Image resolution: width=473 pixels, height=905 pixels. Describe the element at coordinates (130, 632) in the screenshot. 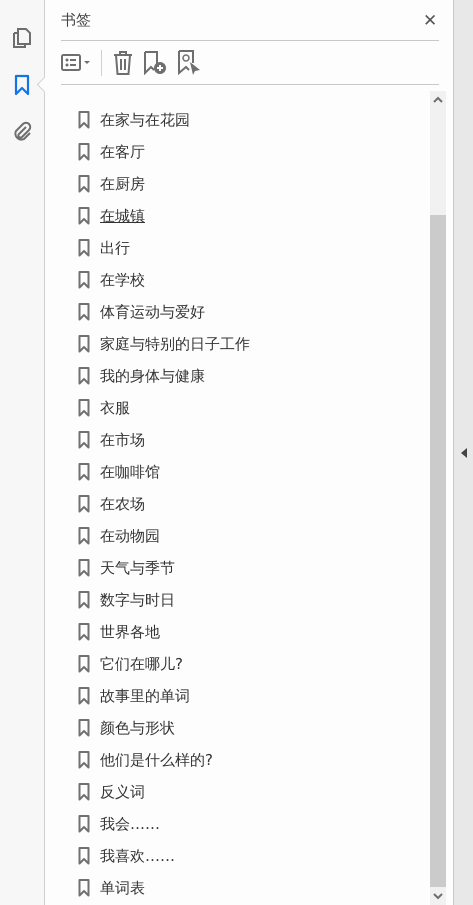

I see `bookmark-item: 世界各地` at that location.